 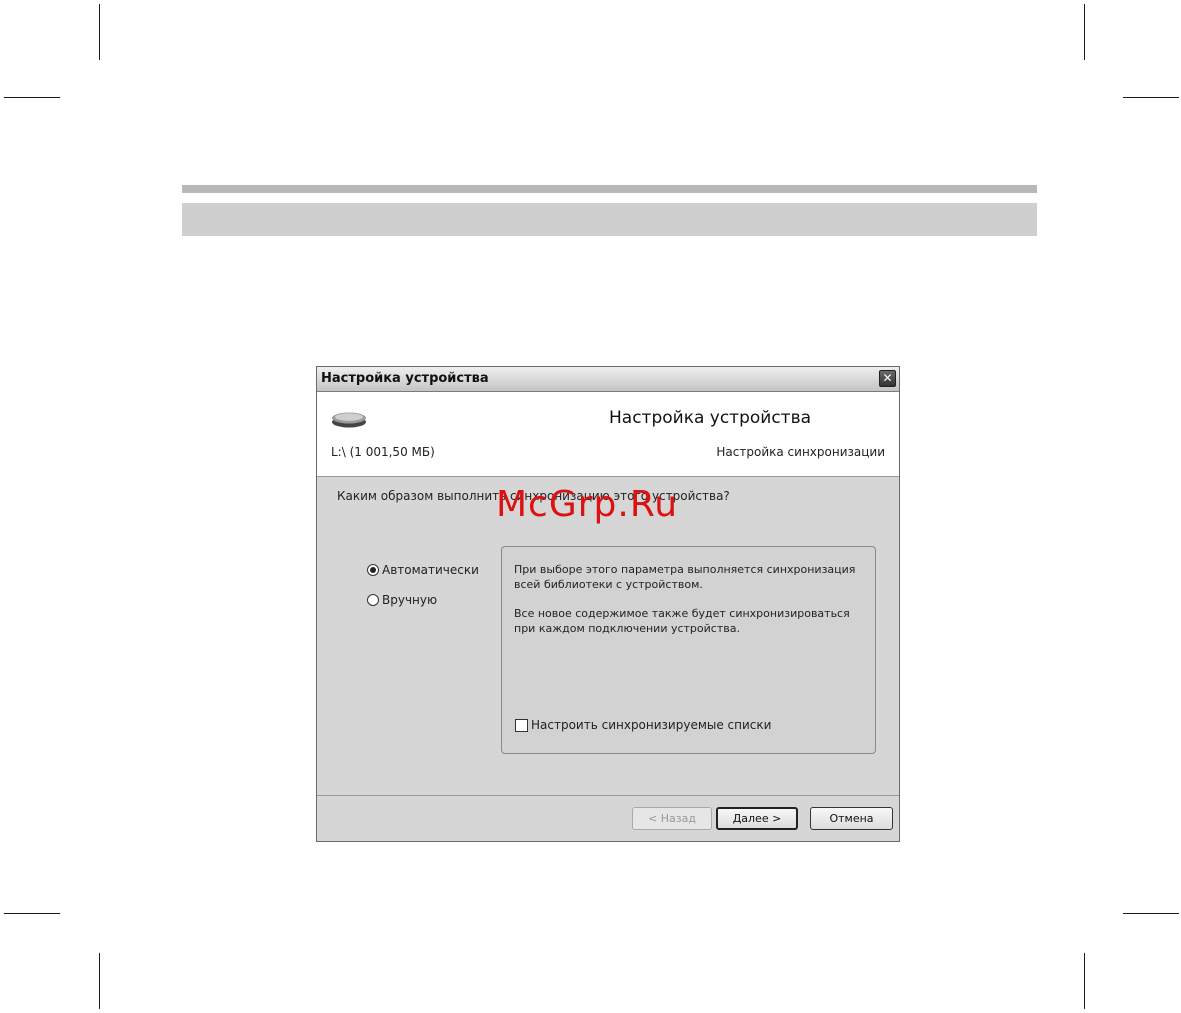 I want to click on radio-label: Вручную, so click(x=410, y=600).